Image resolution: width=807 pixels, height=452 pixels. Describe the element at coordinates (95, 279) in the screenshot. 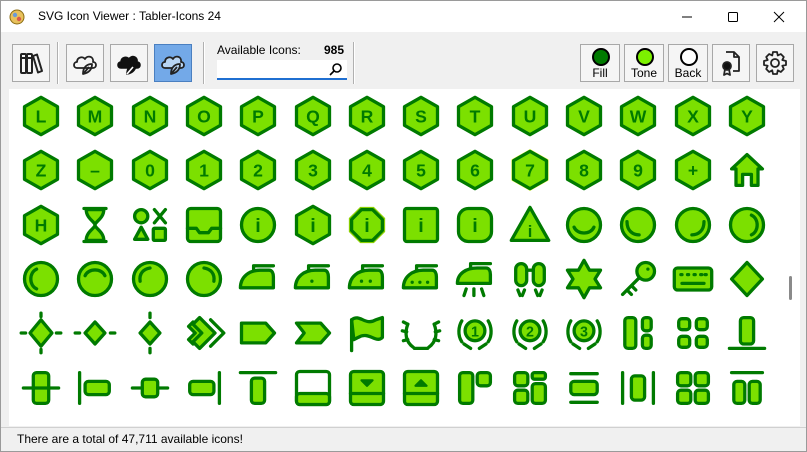

I see `circle-arc-top-icon` at that location.